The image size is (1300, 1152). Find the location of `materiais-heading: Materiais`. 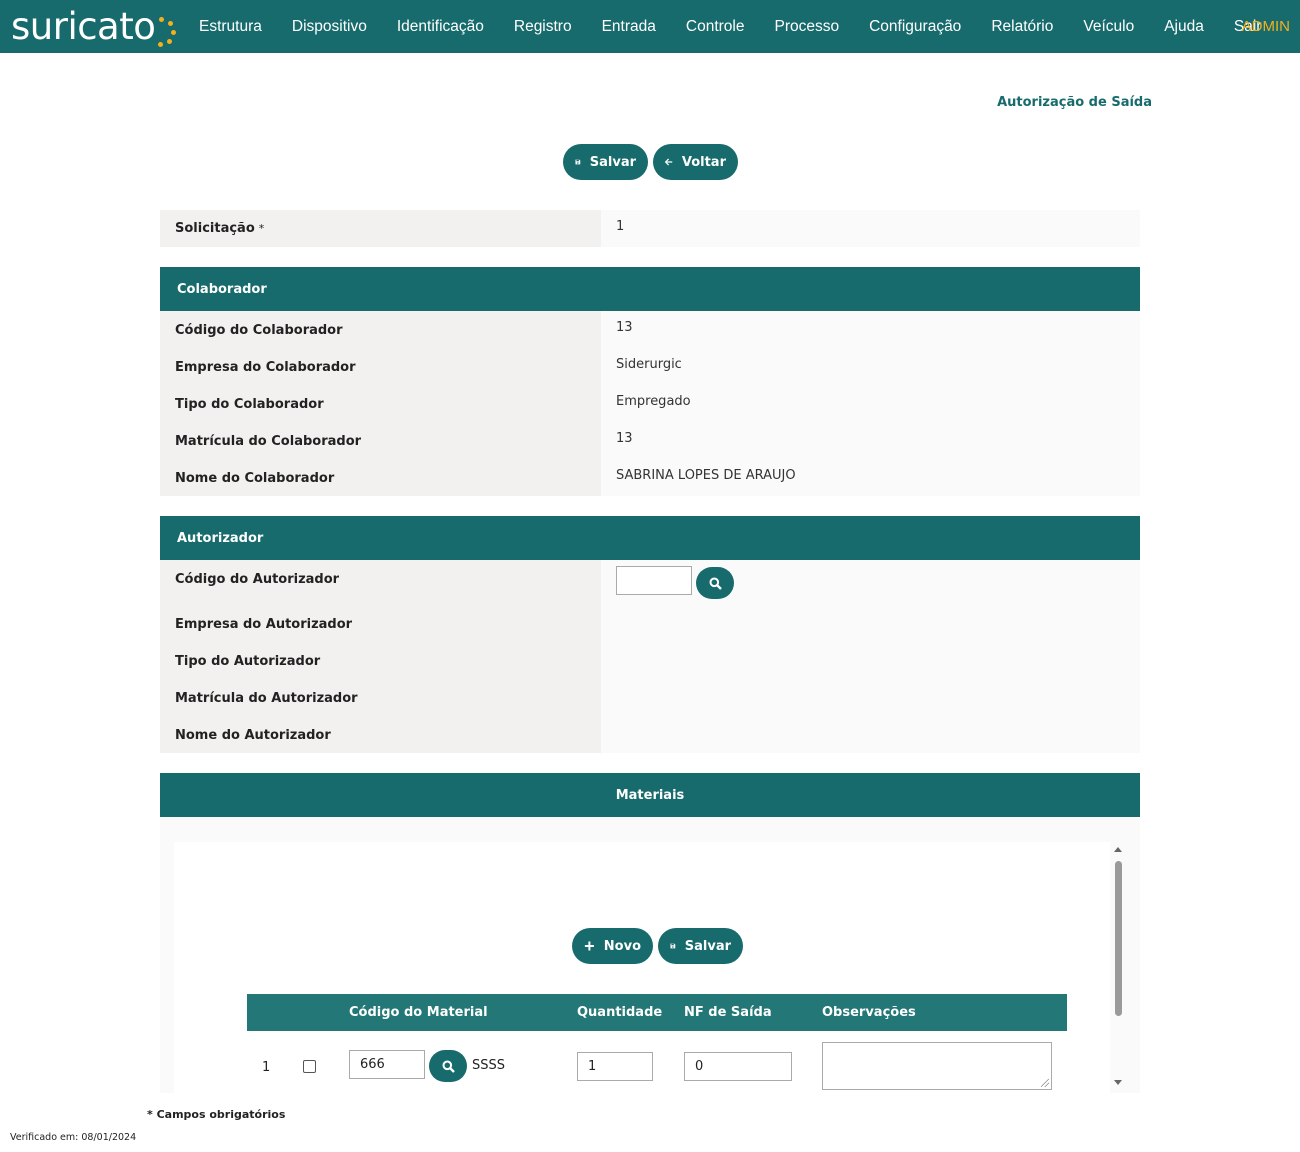

materiais-heading: Materiais is located at coordinates (650, 795).